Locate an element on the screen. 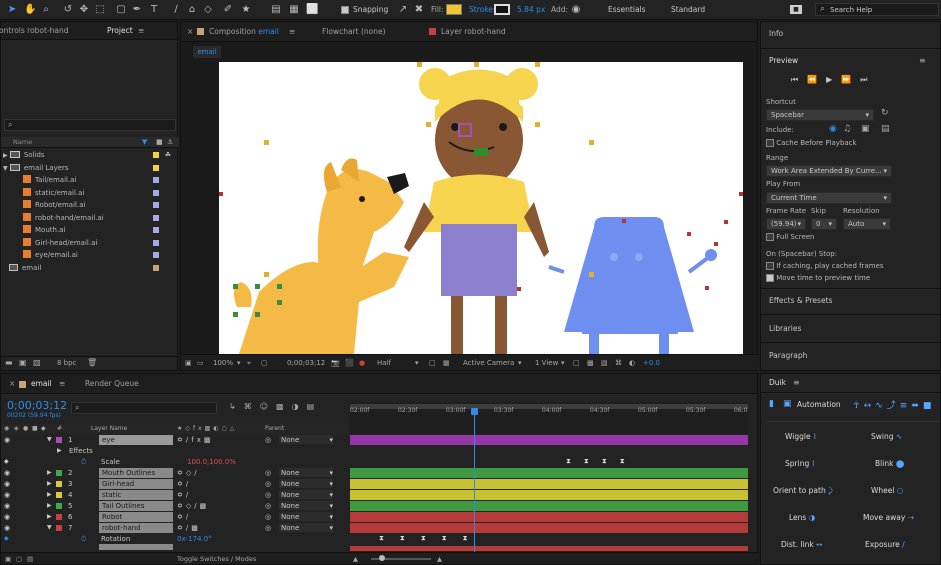 The height and width of the screenshot is (565, 941). add-dropdown-icon: ◉ is located at coordinates (576, 9).